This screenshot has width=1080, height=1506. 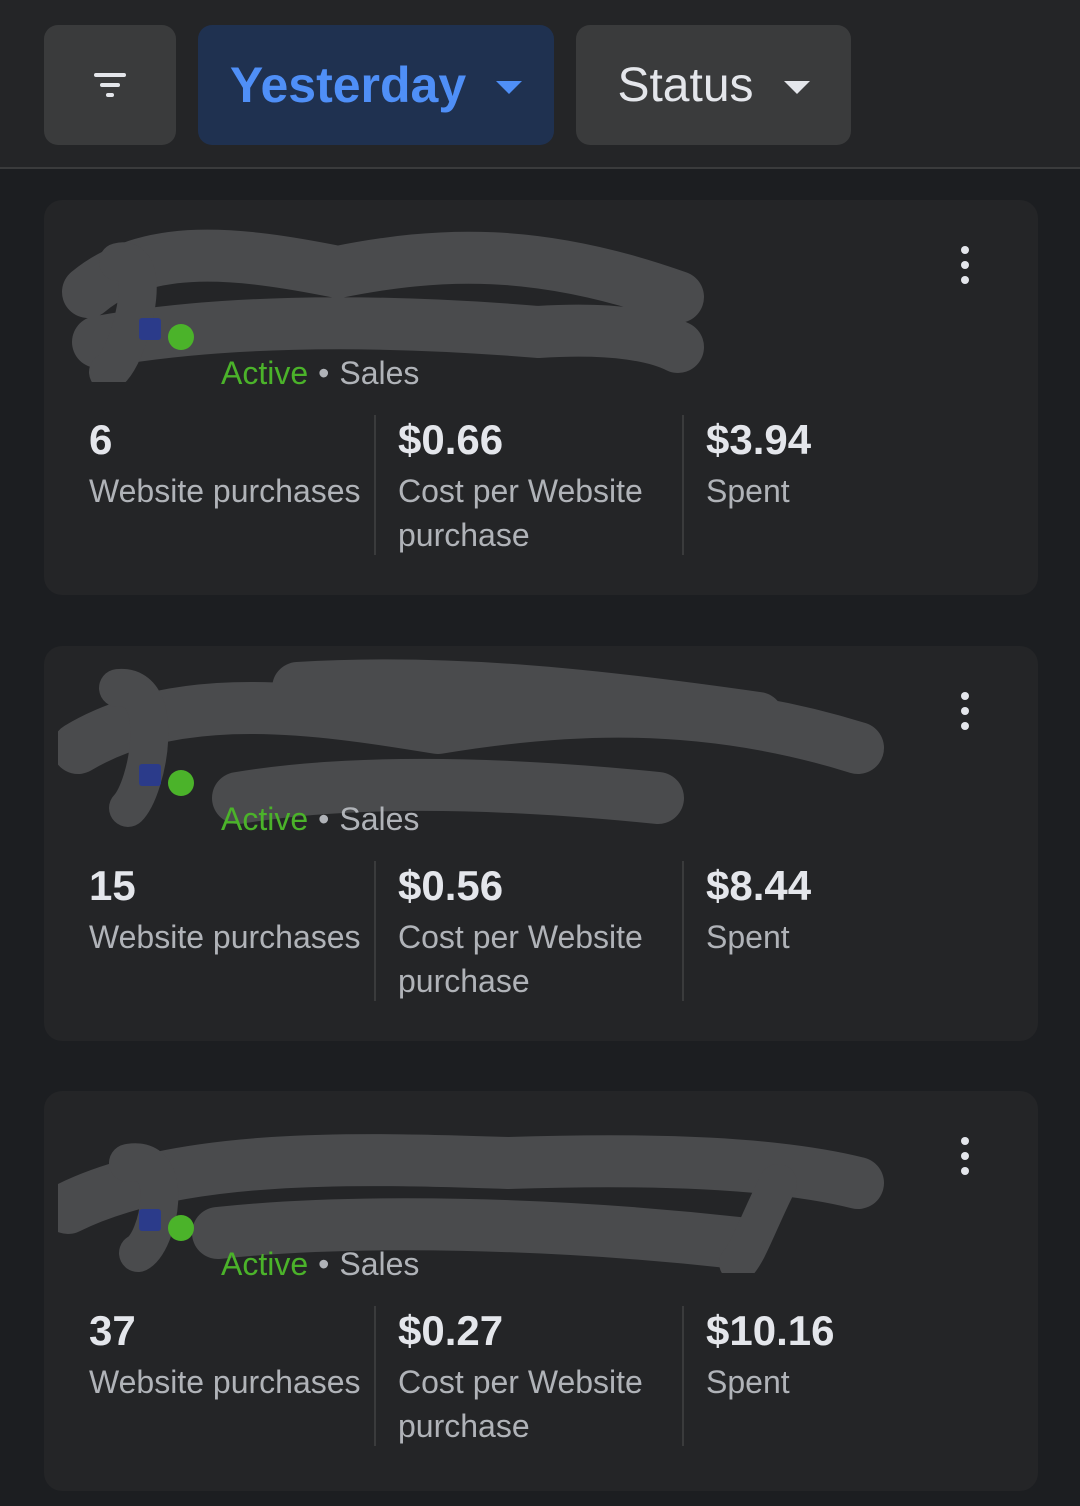 What do you see at coordinates (112, 885) in the screenshot?
I see `purchases-value: 15` at bounding box center [112, 885].